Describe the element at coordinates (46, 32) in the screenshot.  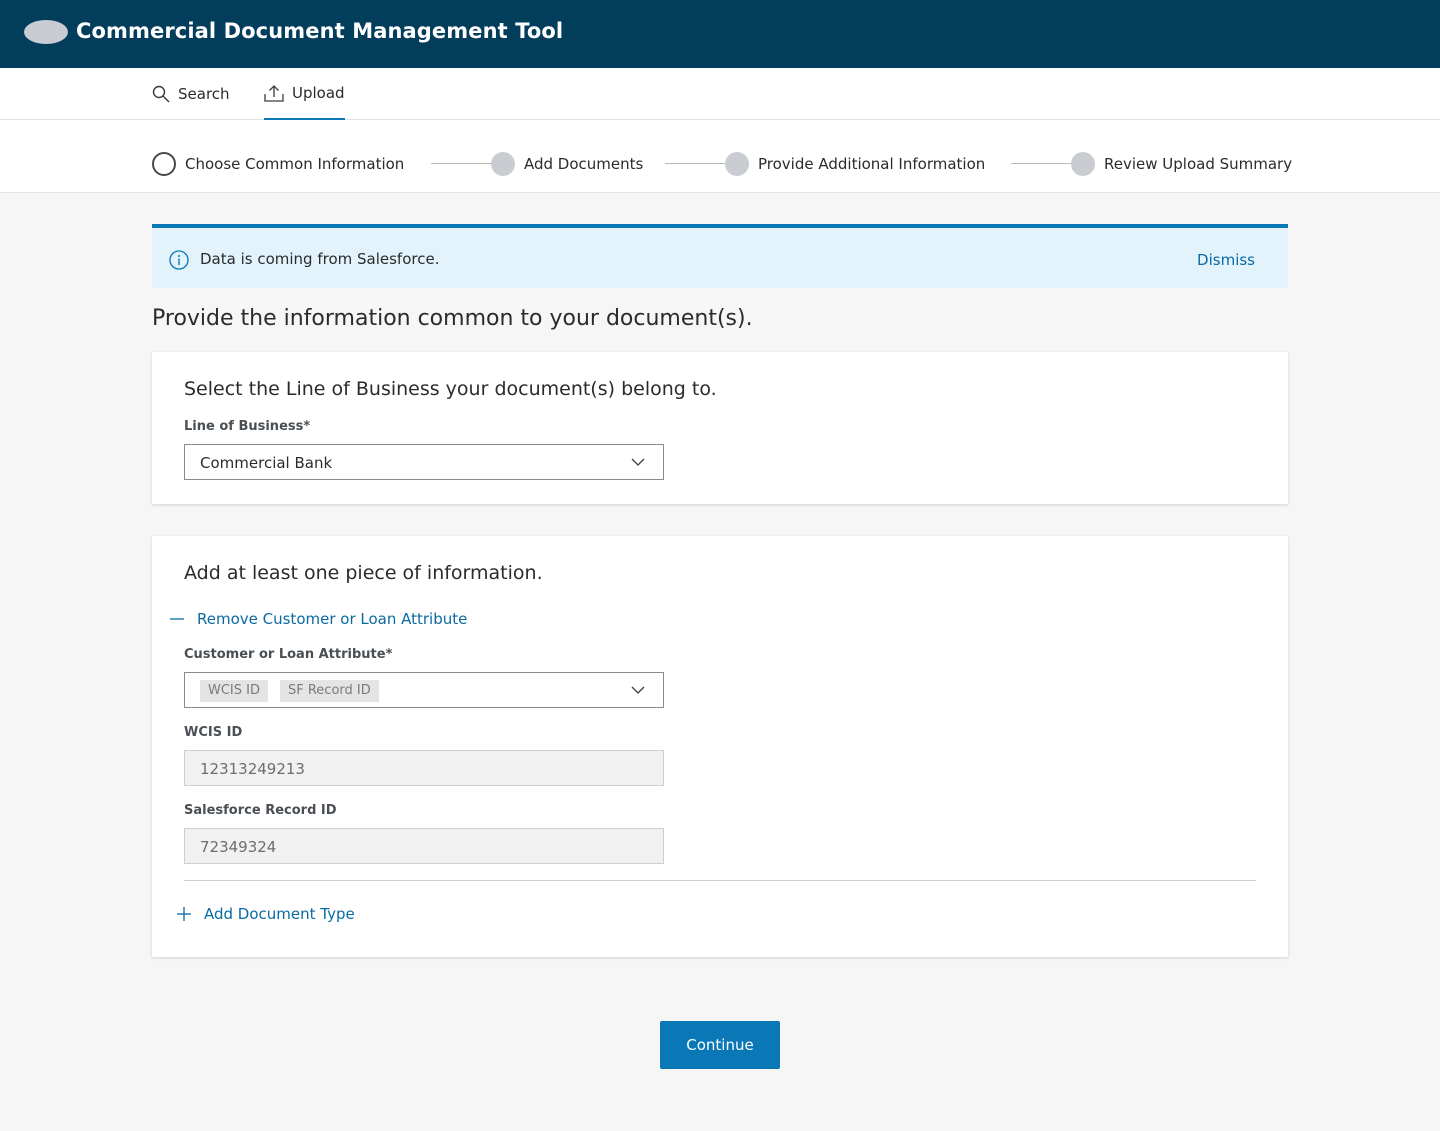
I see `cloud-logo-icon` at that location.